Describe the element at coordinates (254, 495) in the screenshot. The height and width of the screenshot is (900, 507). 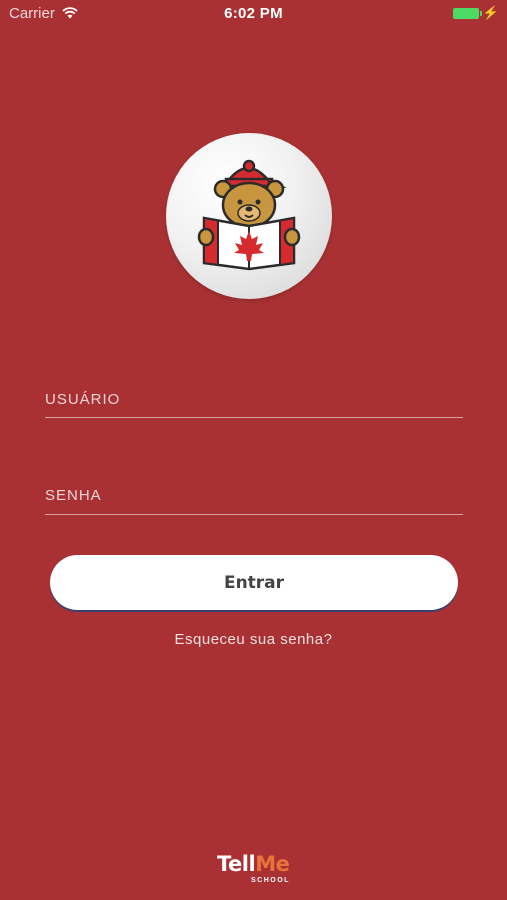
I see `password-input` at that location.